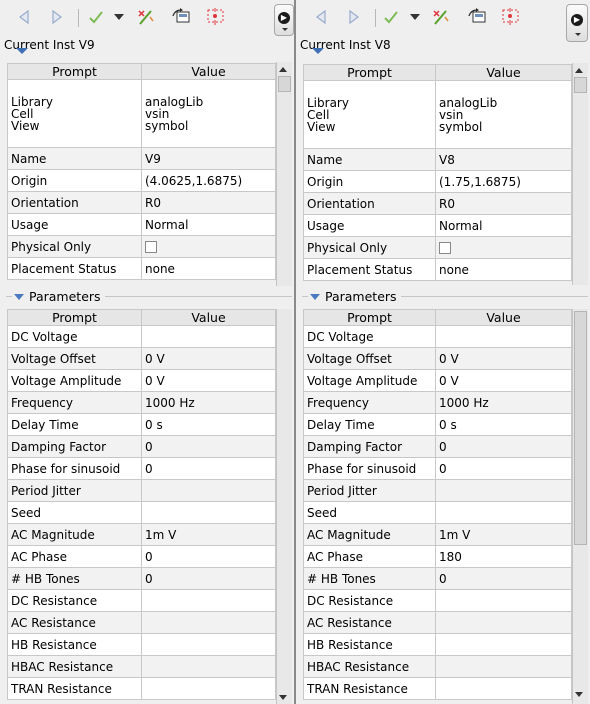 Image resolution: width=590 pixels, height=704 pixels. I want to click on value-cell: (1.75,1.6875), so click(503, 181).